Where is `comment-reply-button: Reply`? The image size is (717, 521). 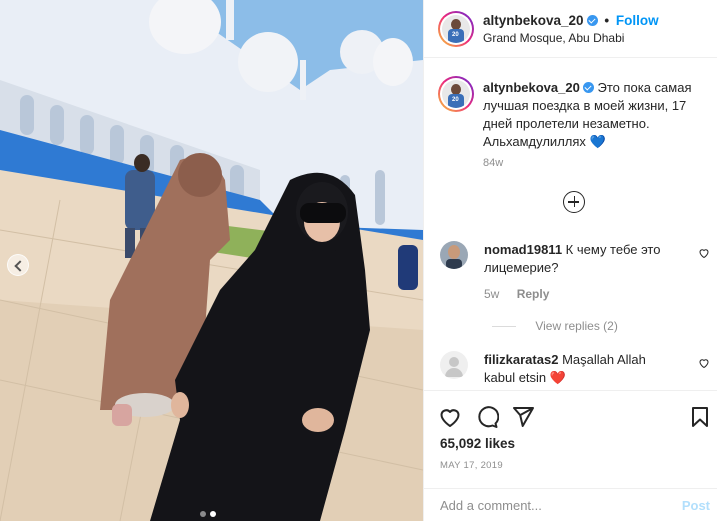 comment-reply-button: Reply is located at coordinates (533, 294).